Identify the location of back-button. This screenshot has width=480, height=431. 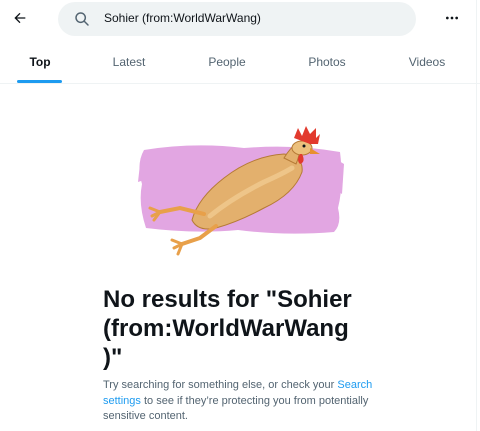
(20, 18).